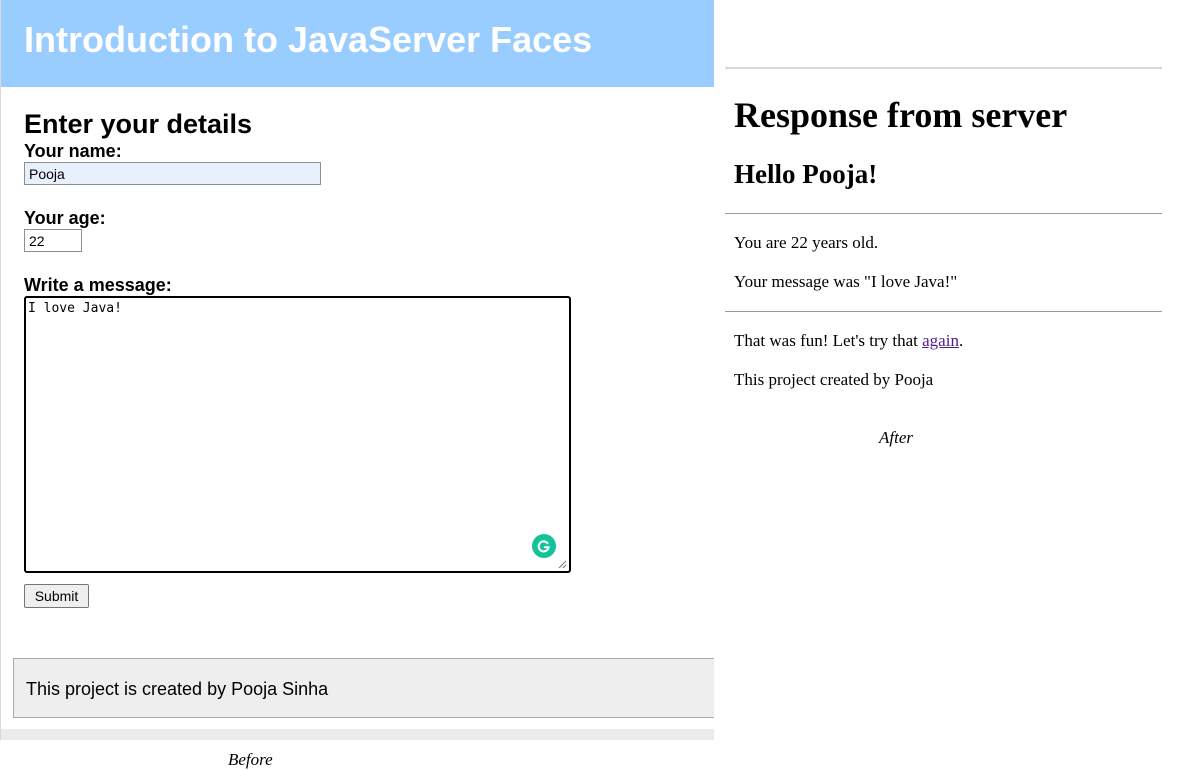 The height and width of the screenshot is (770, 1202). Describe the element at coordinates (834, 379) in the screenshot. I see `credit-line: This project created by Pooja` at that location.